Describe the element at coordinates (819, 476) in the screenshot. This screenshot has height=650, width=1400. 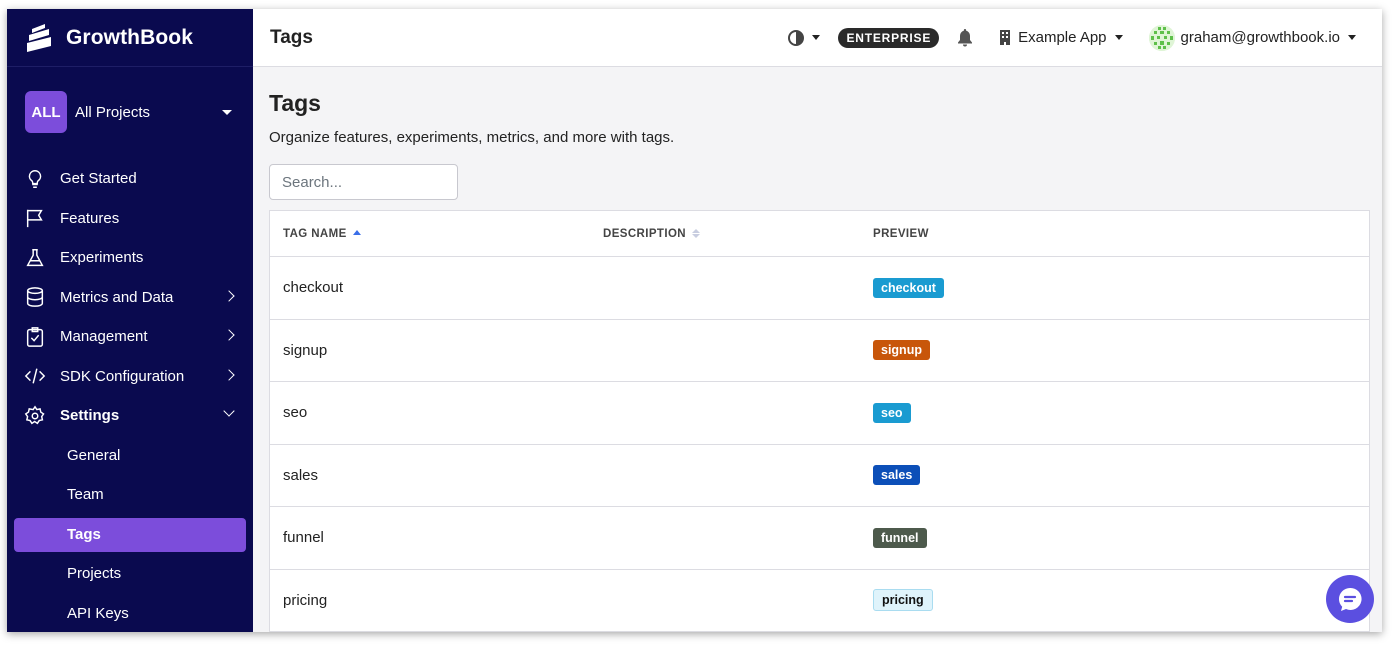
I see `table-row: sales sales` at that location.